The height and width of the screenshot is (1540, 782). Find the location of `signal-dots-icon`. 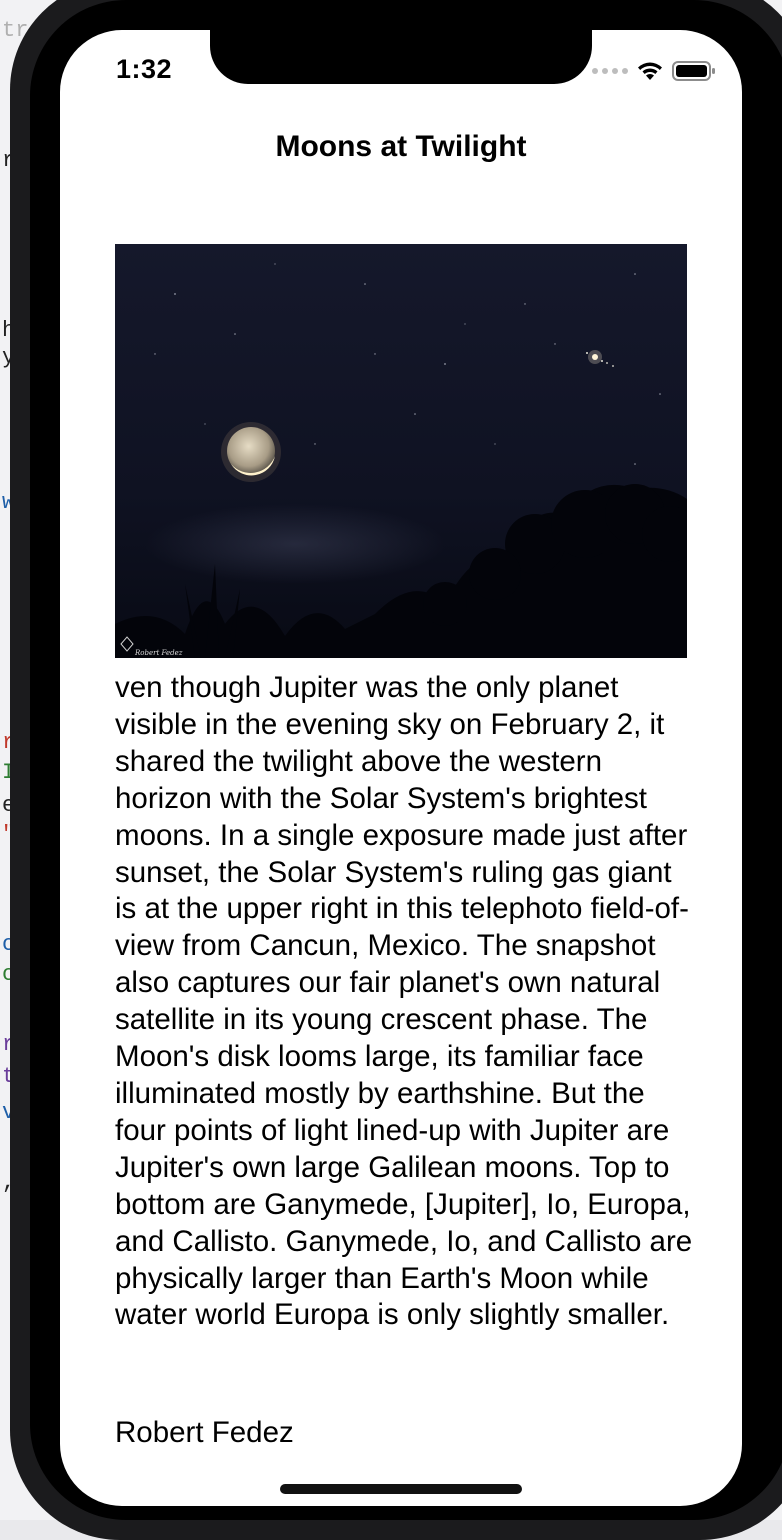

signal-dots-icon is located at coordinates (610, 71).